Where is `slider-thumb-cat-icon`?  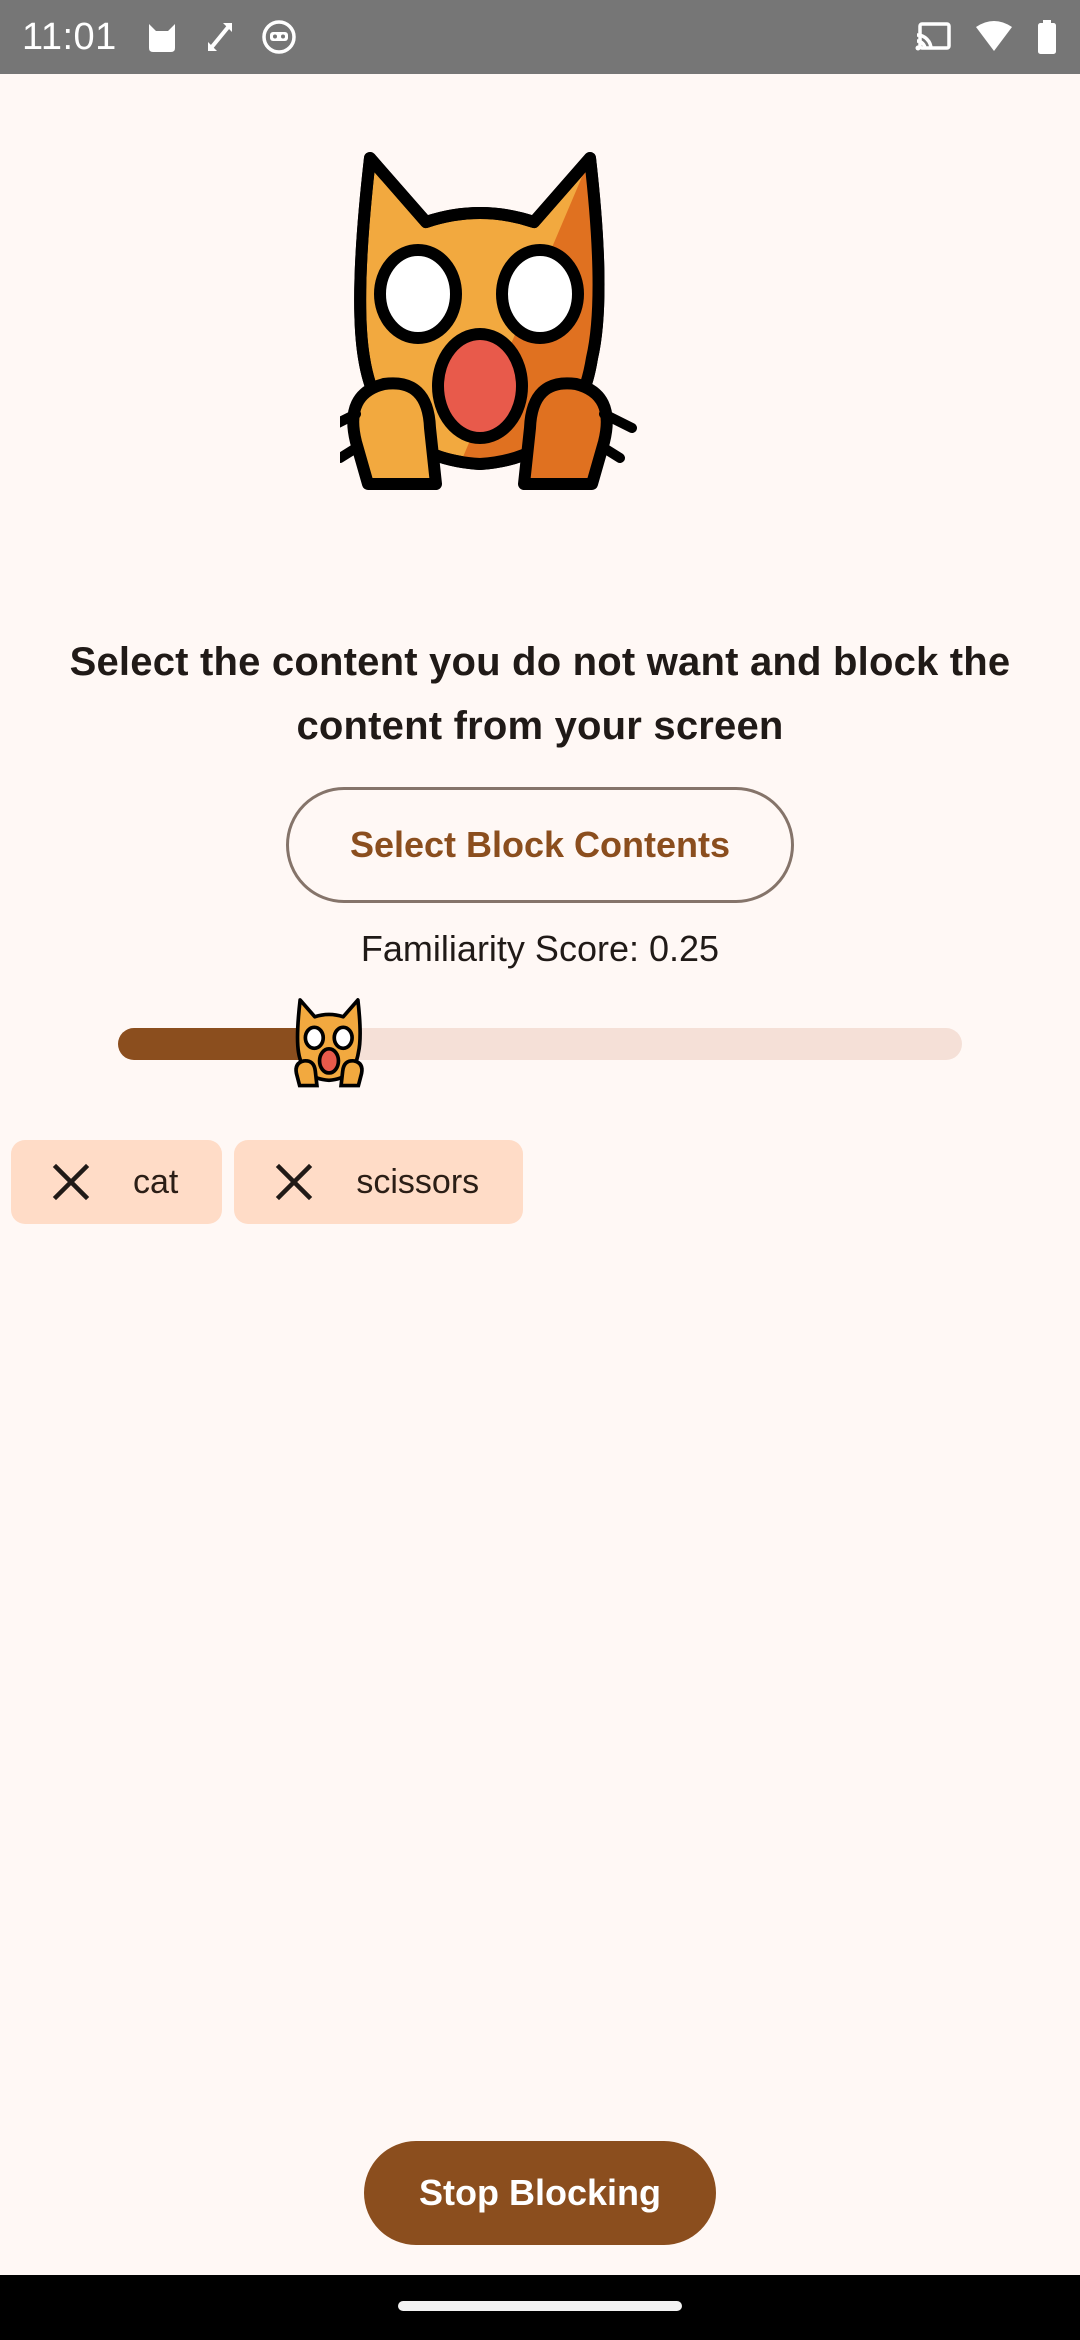 slider-thumb-cat-icon is located at coordinates (329, 1042).